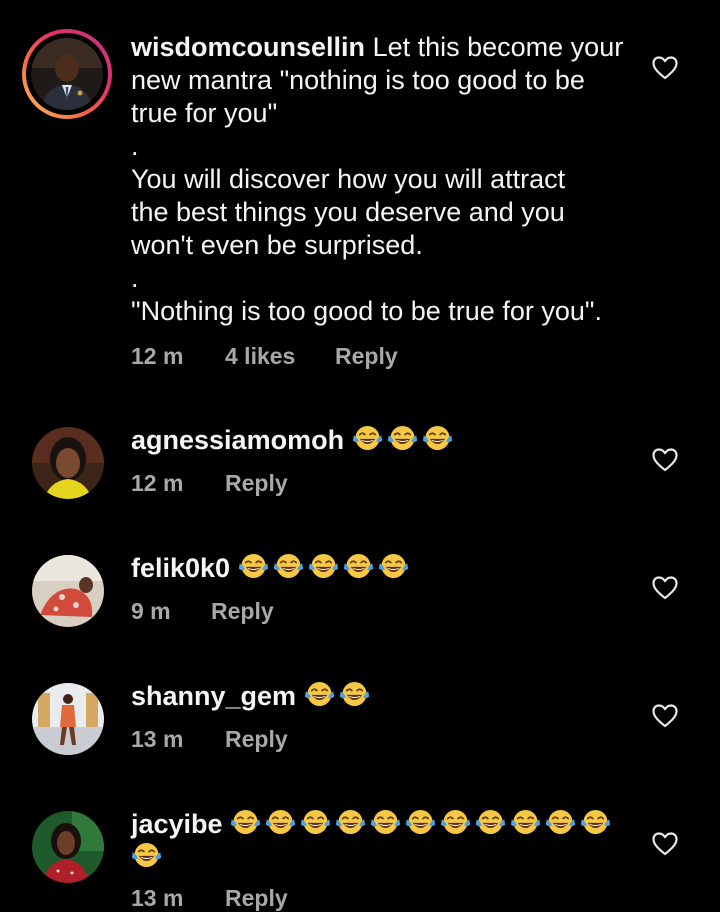 Image resolution: width=720 pixels, height=912 pixels. I want to click on comment-item: agnessiamomoh 12 m Reply, so click(360, 464).